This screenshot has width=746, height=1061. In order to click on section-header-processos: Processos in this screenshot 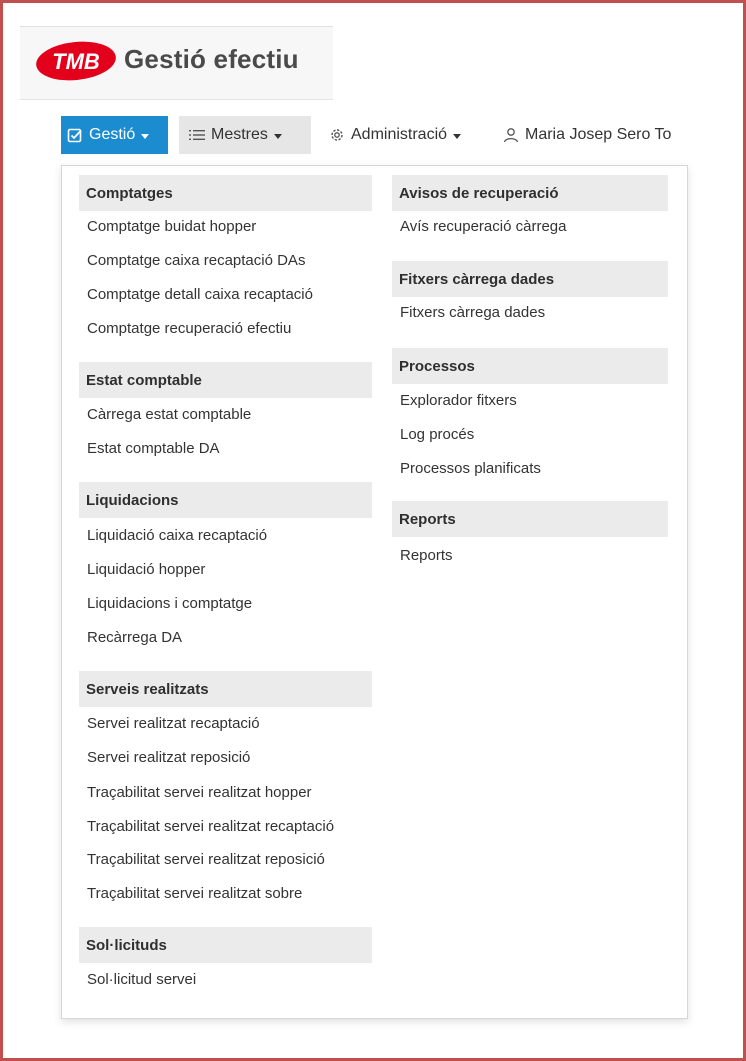, I will do `click(530, 366)`.